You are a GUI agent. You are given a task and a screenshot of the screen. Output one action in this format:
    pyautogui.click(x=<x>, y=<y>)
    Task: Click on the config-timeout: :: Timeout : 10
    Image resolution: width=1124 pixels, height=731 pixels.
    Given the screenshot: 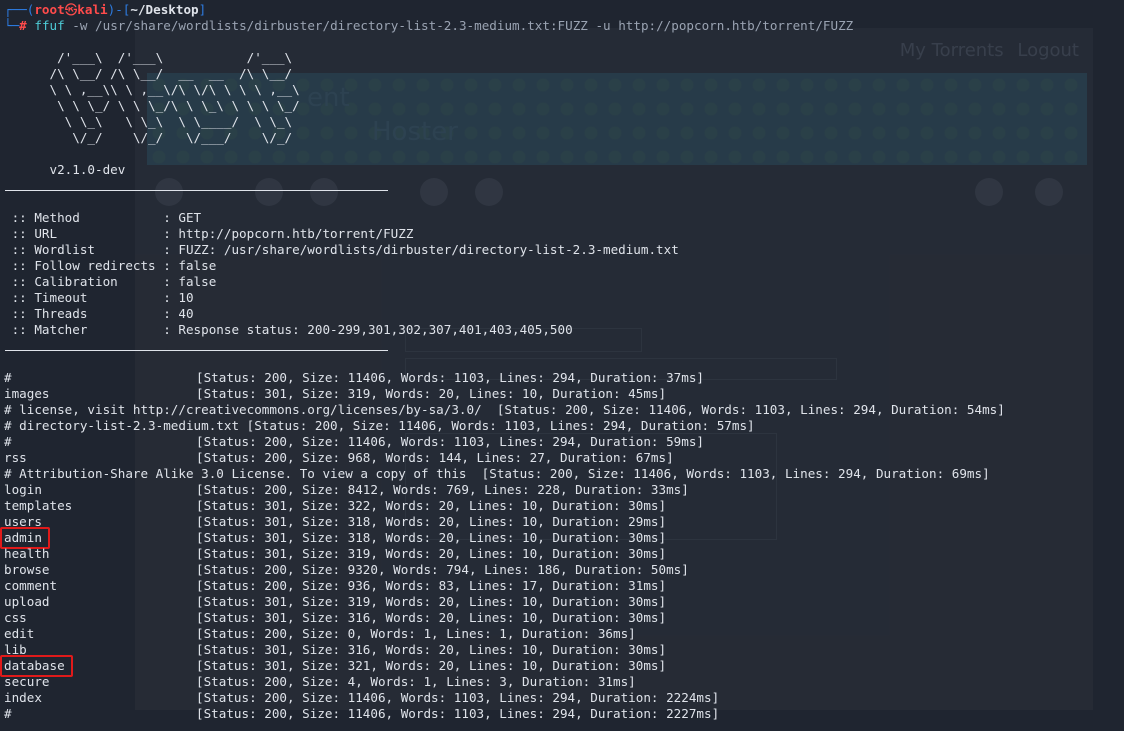 What is the action you would take?
    pyautogui.click(x=99, y=297)
    